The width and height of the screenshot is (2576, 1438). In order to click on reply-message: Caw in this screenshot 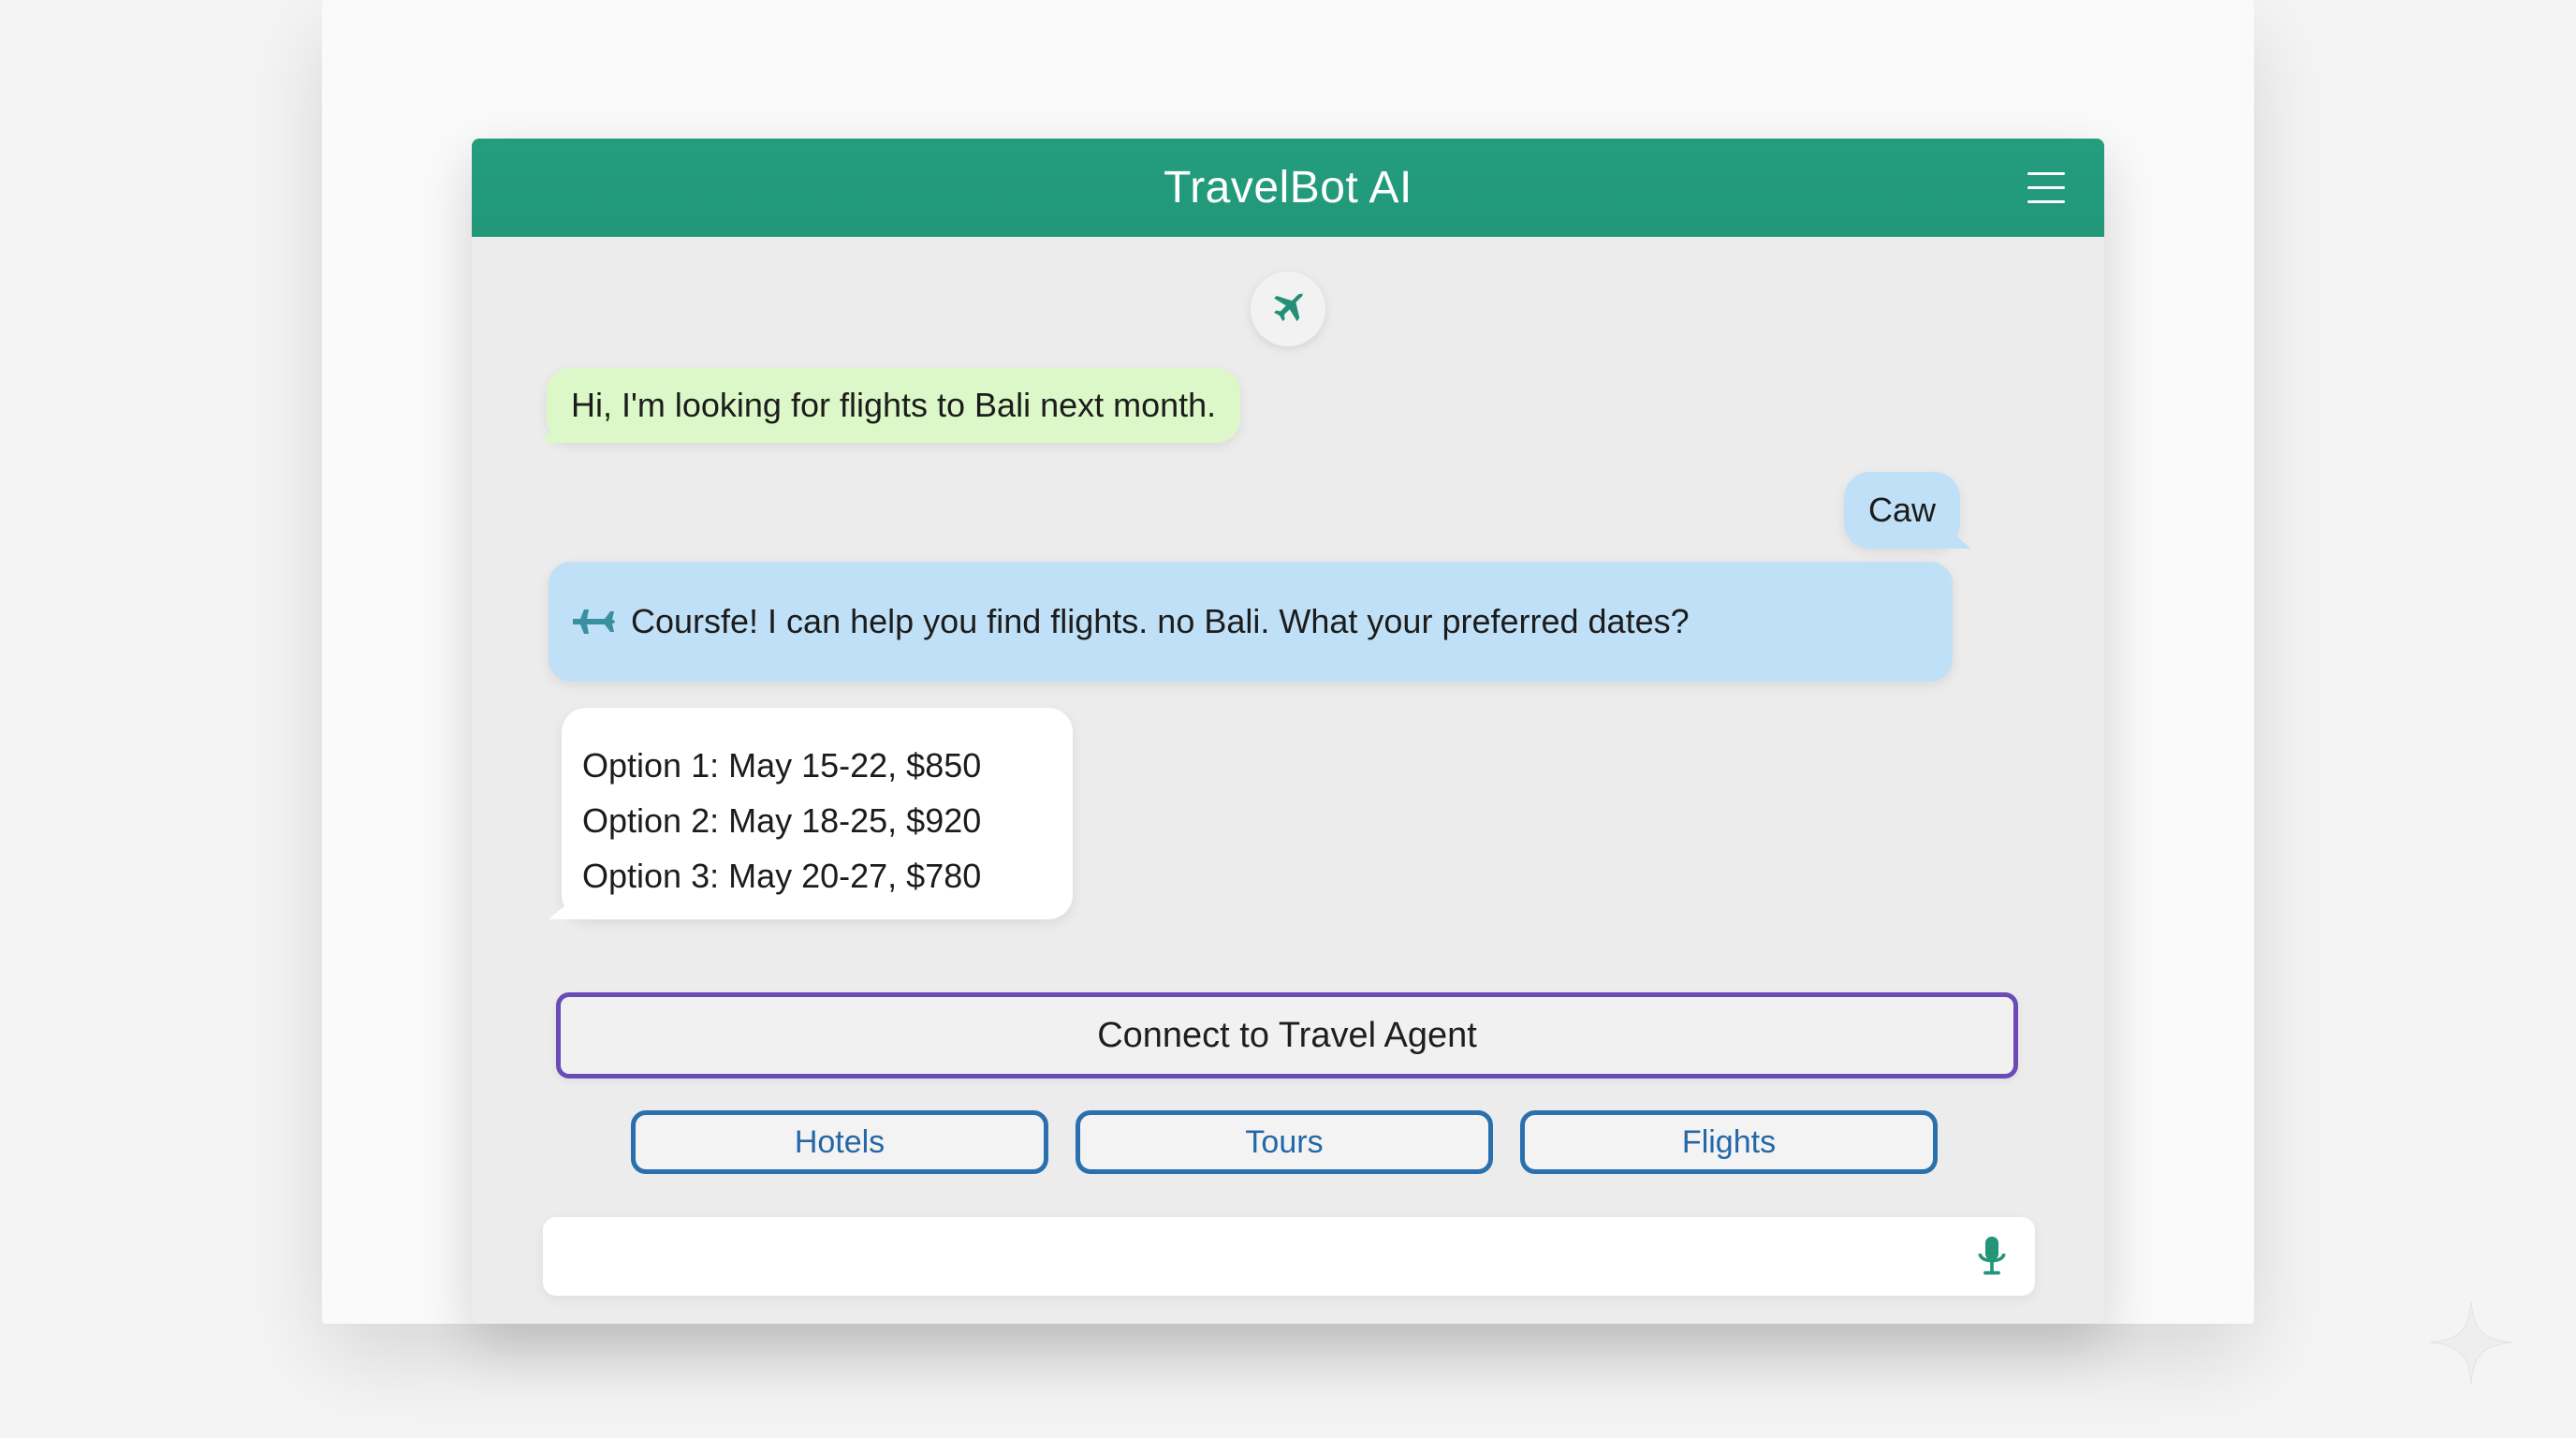, I will do `click(1902, 510)`.